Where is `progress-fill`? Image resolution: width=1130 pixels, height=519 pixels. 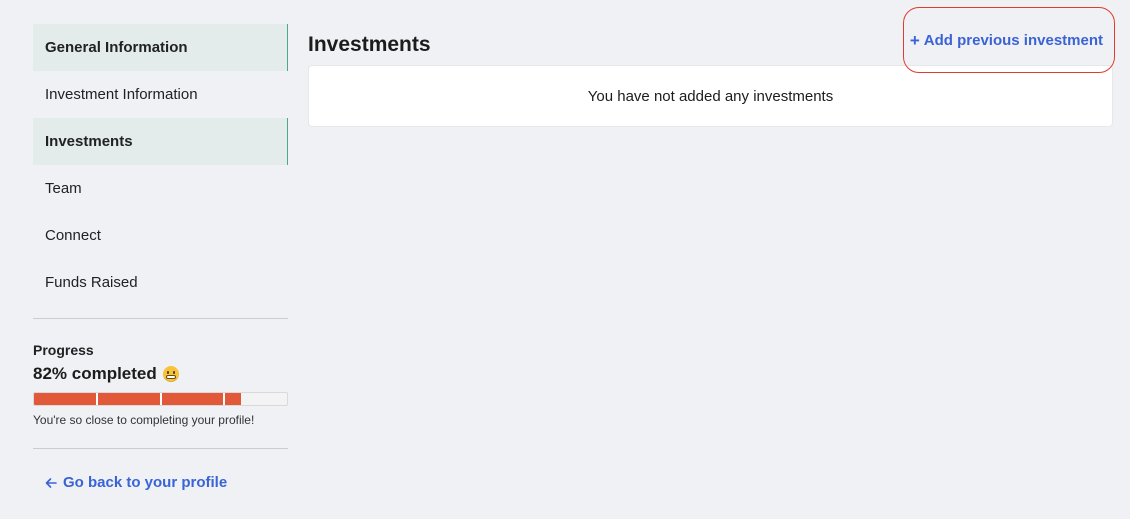 progress-fill is located at coordinates (138, 399).